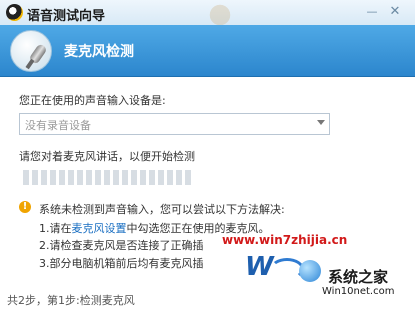 The image size is (415, 312). What do you see at coordinates (174, 124) in the screenshot?
I see `input-device-select: 没有录音设备` at bounding box center [174, 124].